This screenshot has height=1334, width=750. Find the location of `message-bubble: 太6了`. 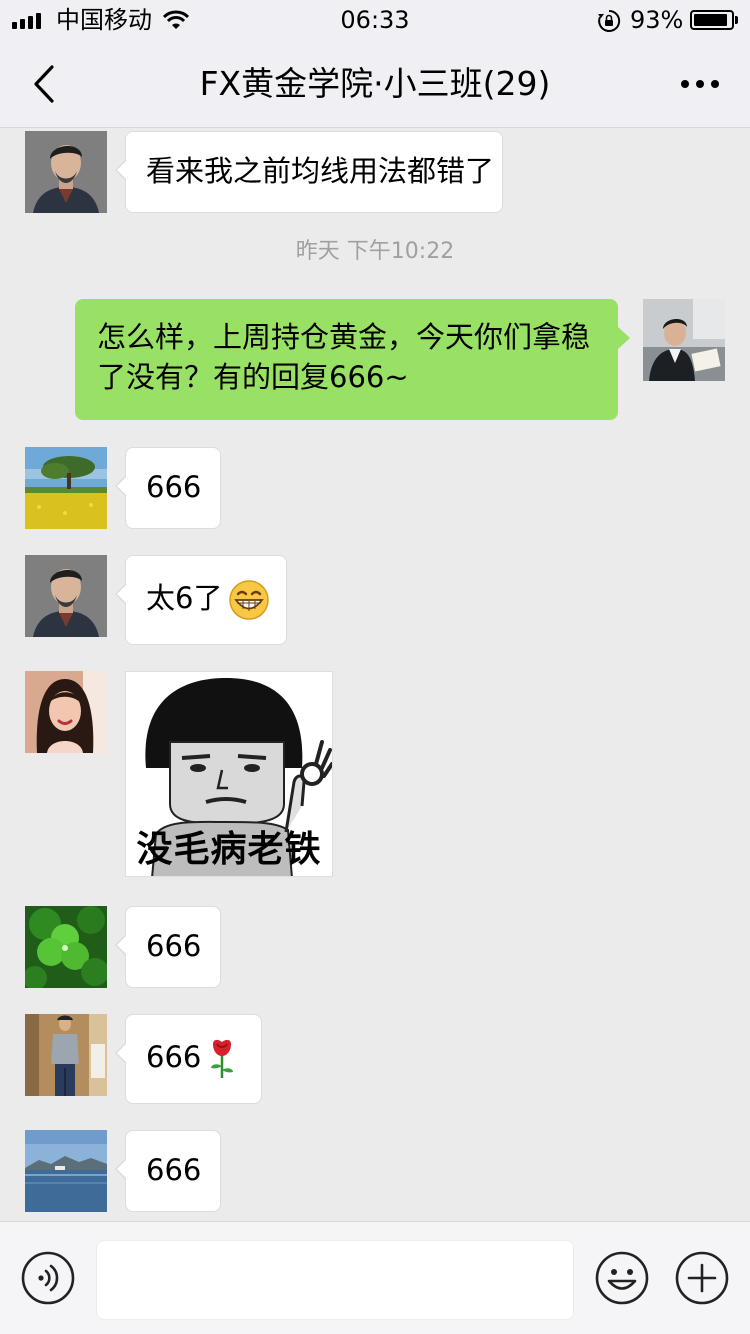

message-bubble: 太6了 is located at coordinates (201, 600).